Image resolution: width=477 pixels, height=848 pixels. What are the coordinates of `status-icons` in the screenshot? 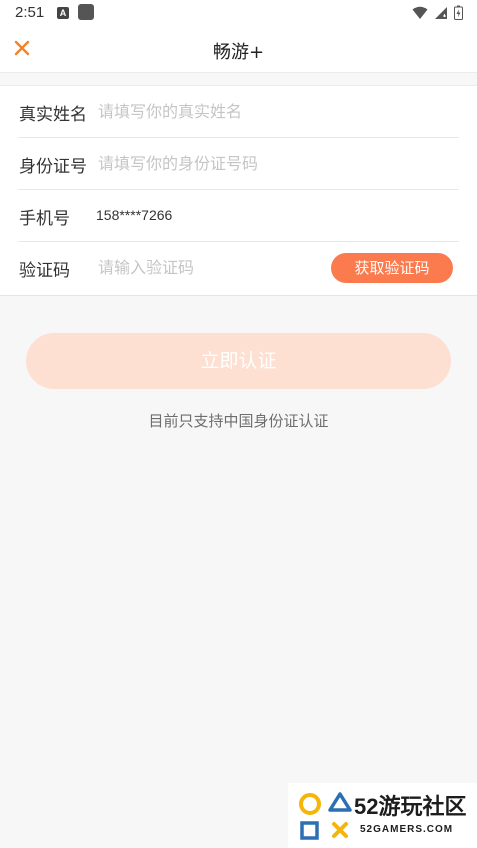 It's located at (437, 12).